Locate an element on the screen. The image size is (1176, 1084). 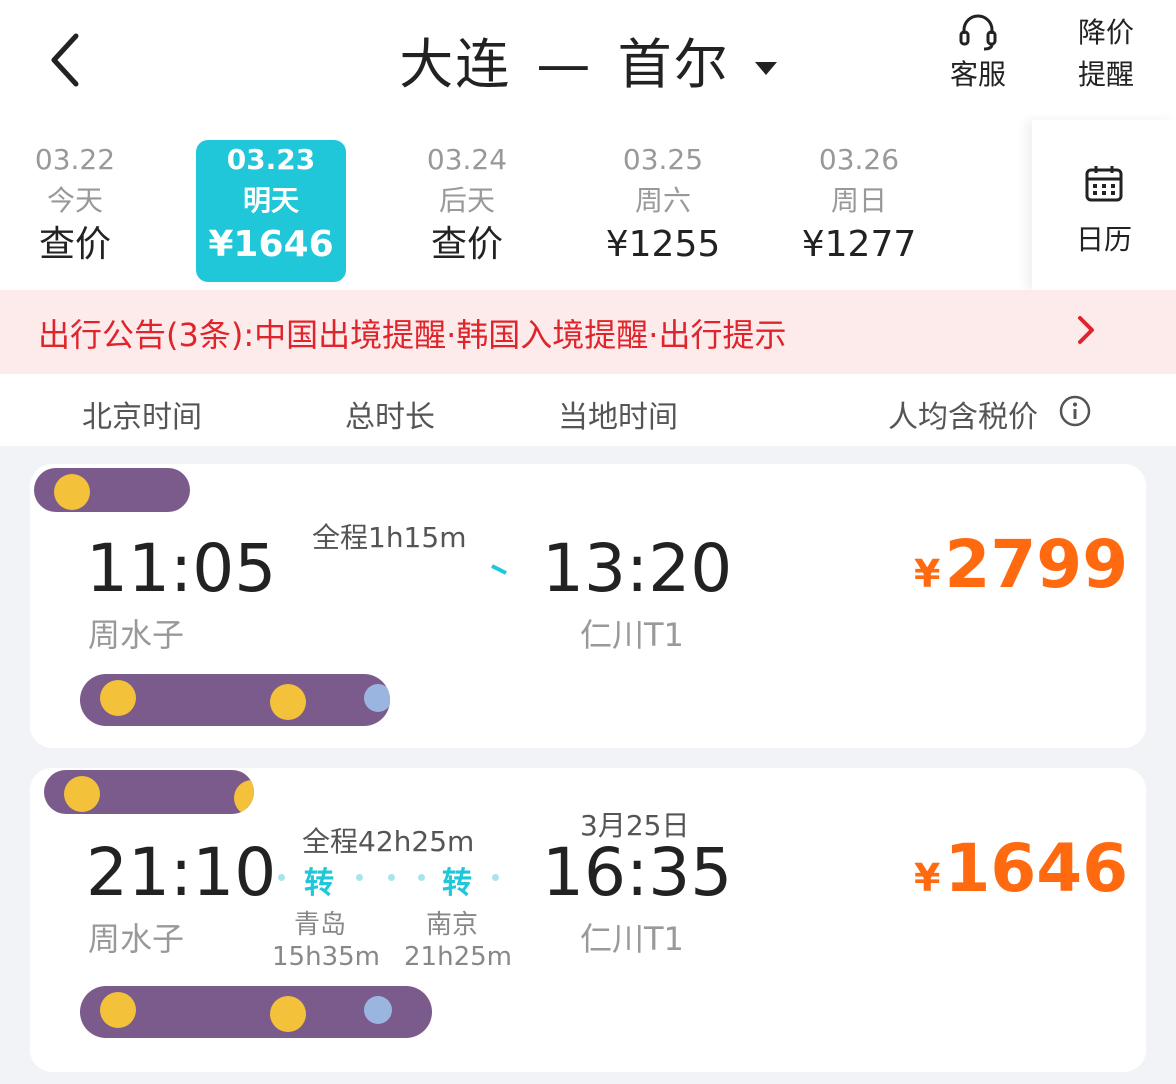
chevron-right-icon is located at coordinates (1086, 332).